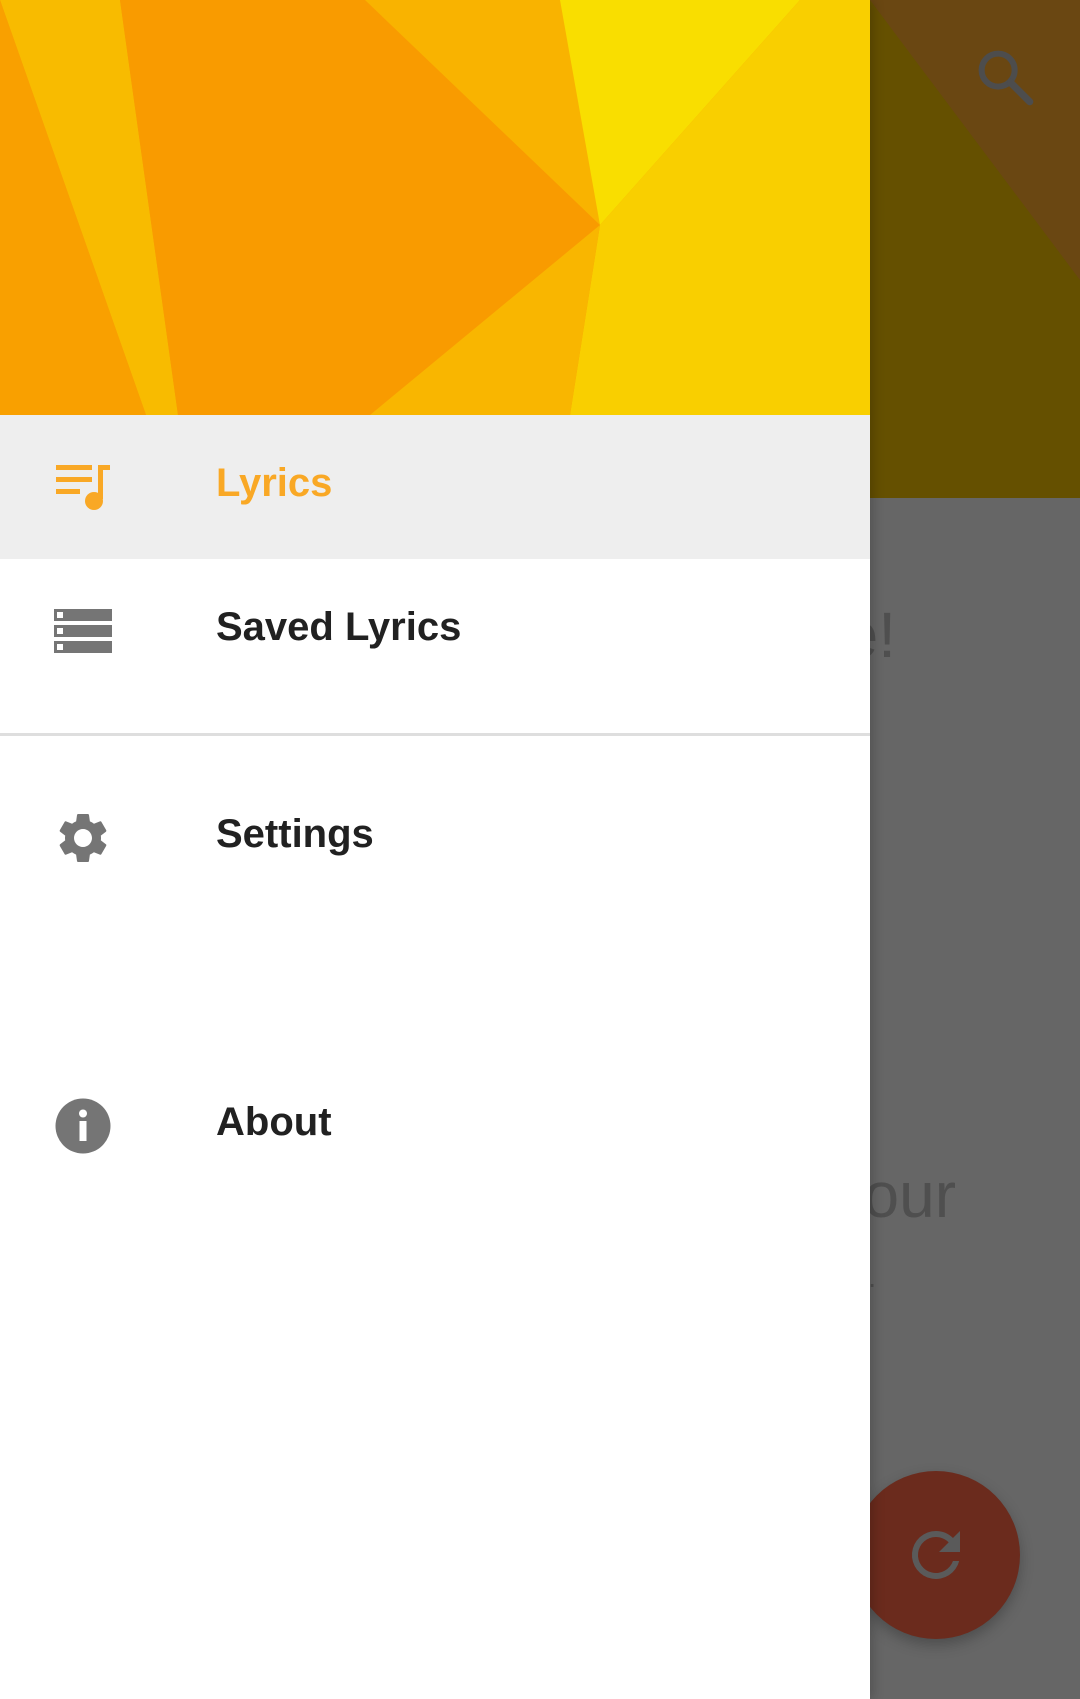  Describe the element at coordinates (83, 631) in the screenshot. I see `view-list-icon` at that location.